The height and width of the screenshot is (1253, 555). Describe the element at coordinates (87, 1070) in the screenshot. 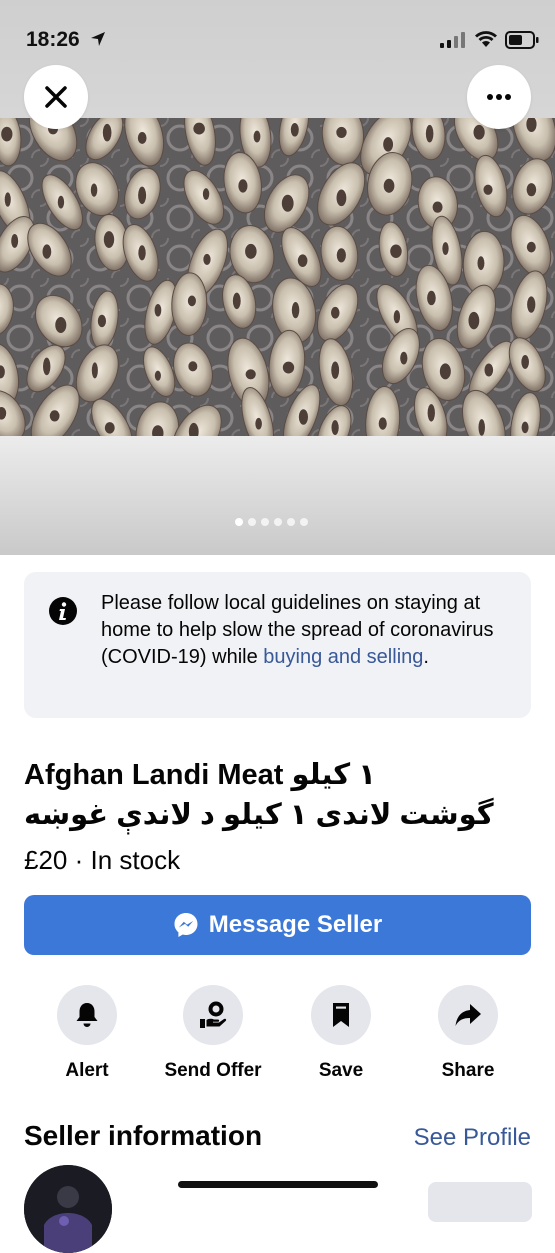

I see `alert-label: Alert` at that location.